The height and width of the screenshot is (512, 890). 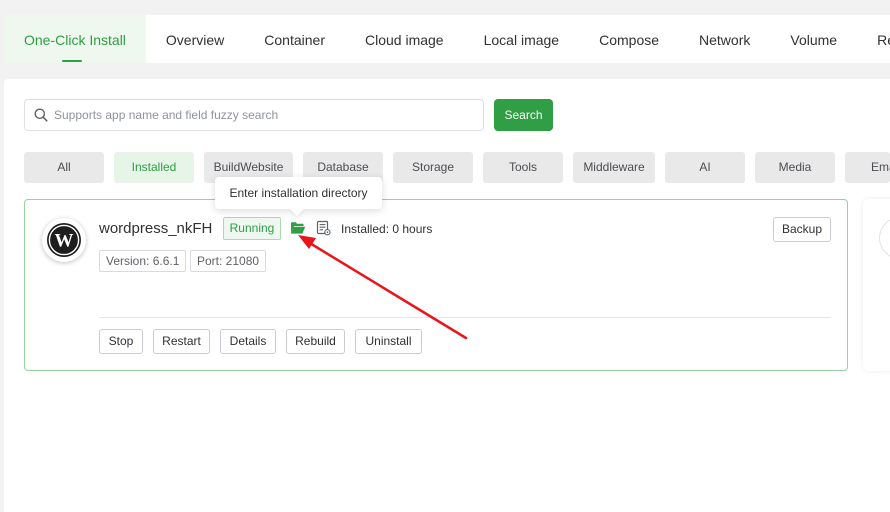 What do you see at coordinates (41, 115) in the screenshot?
I see `search-icon` at bounding box center [41, 115].